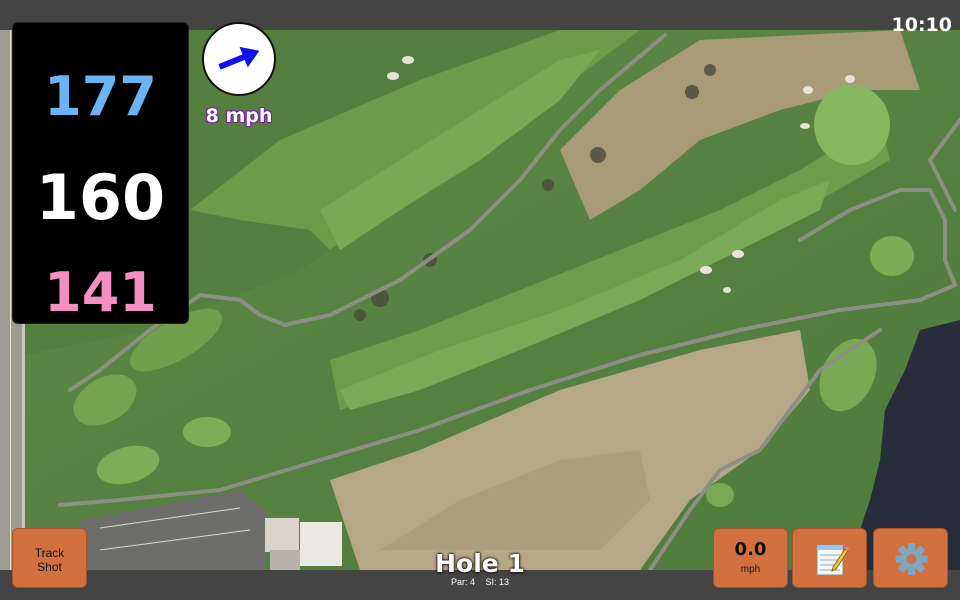  I want to click on gear-icon, so click(911, 559).